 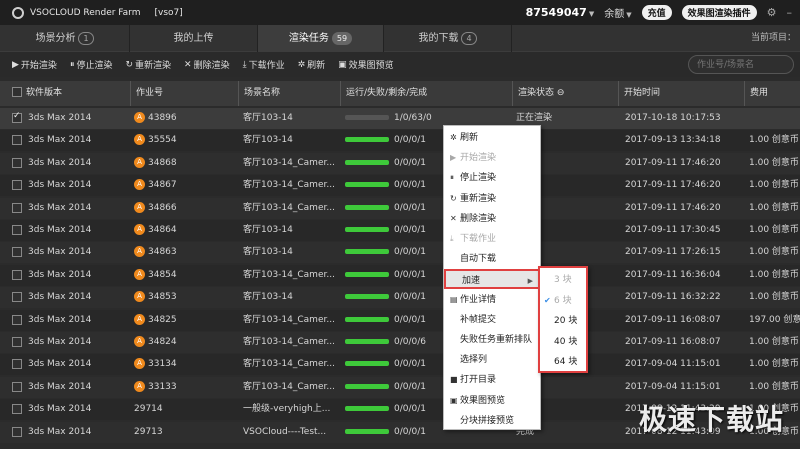 I want to click on account-menu: 87549047 ▼, so click(x=560, y=12).